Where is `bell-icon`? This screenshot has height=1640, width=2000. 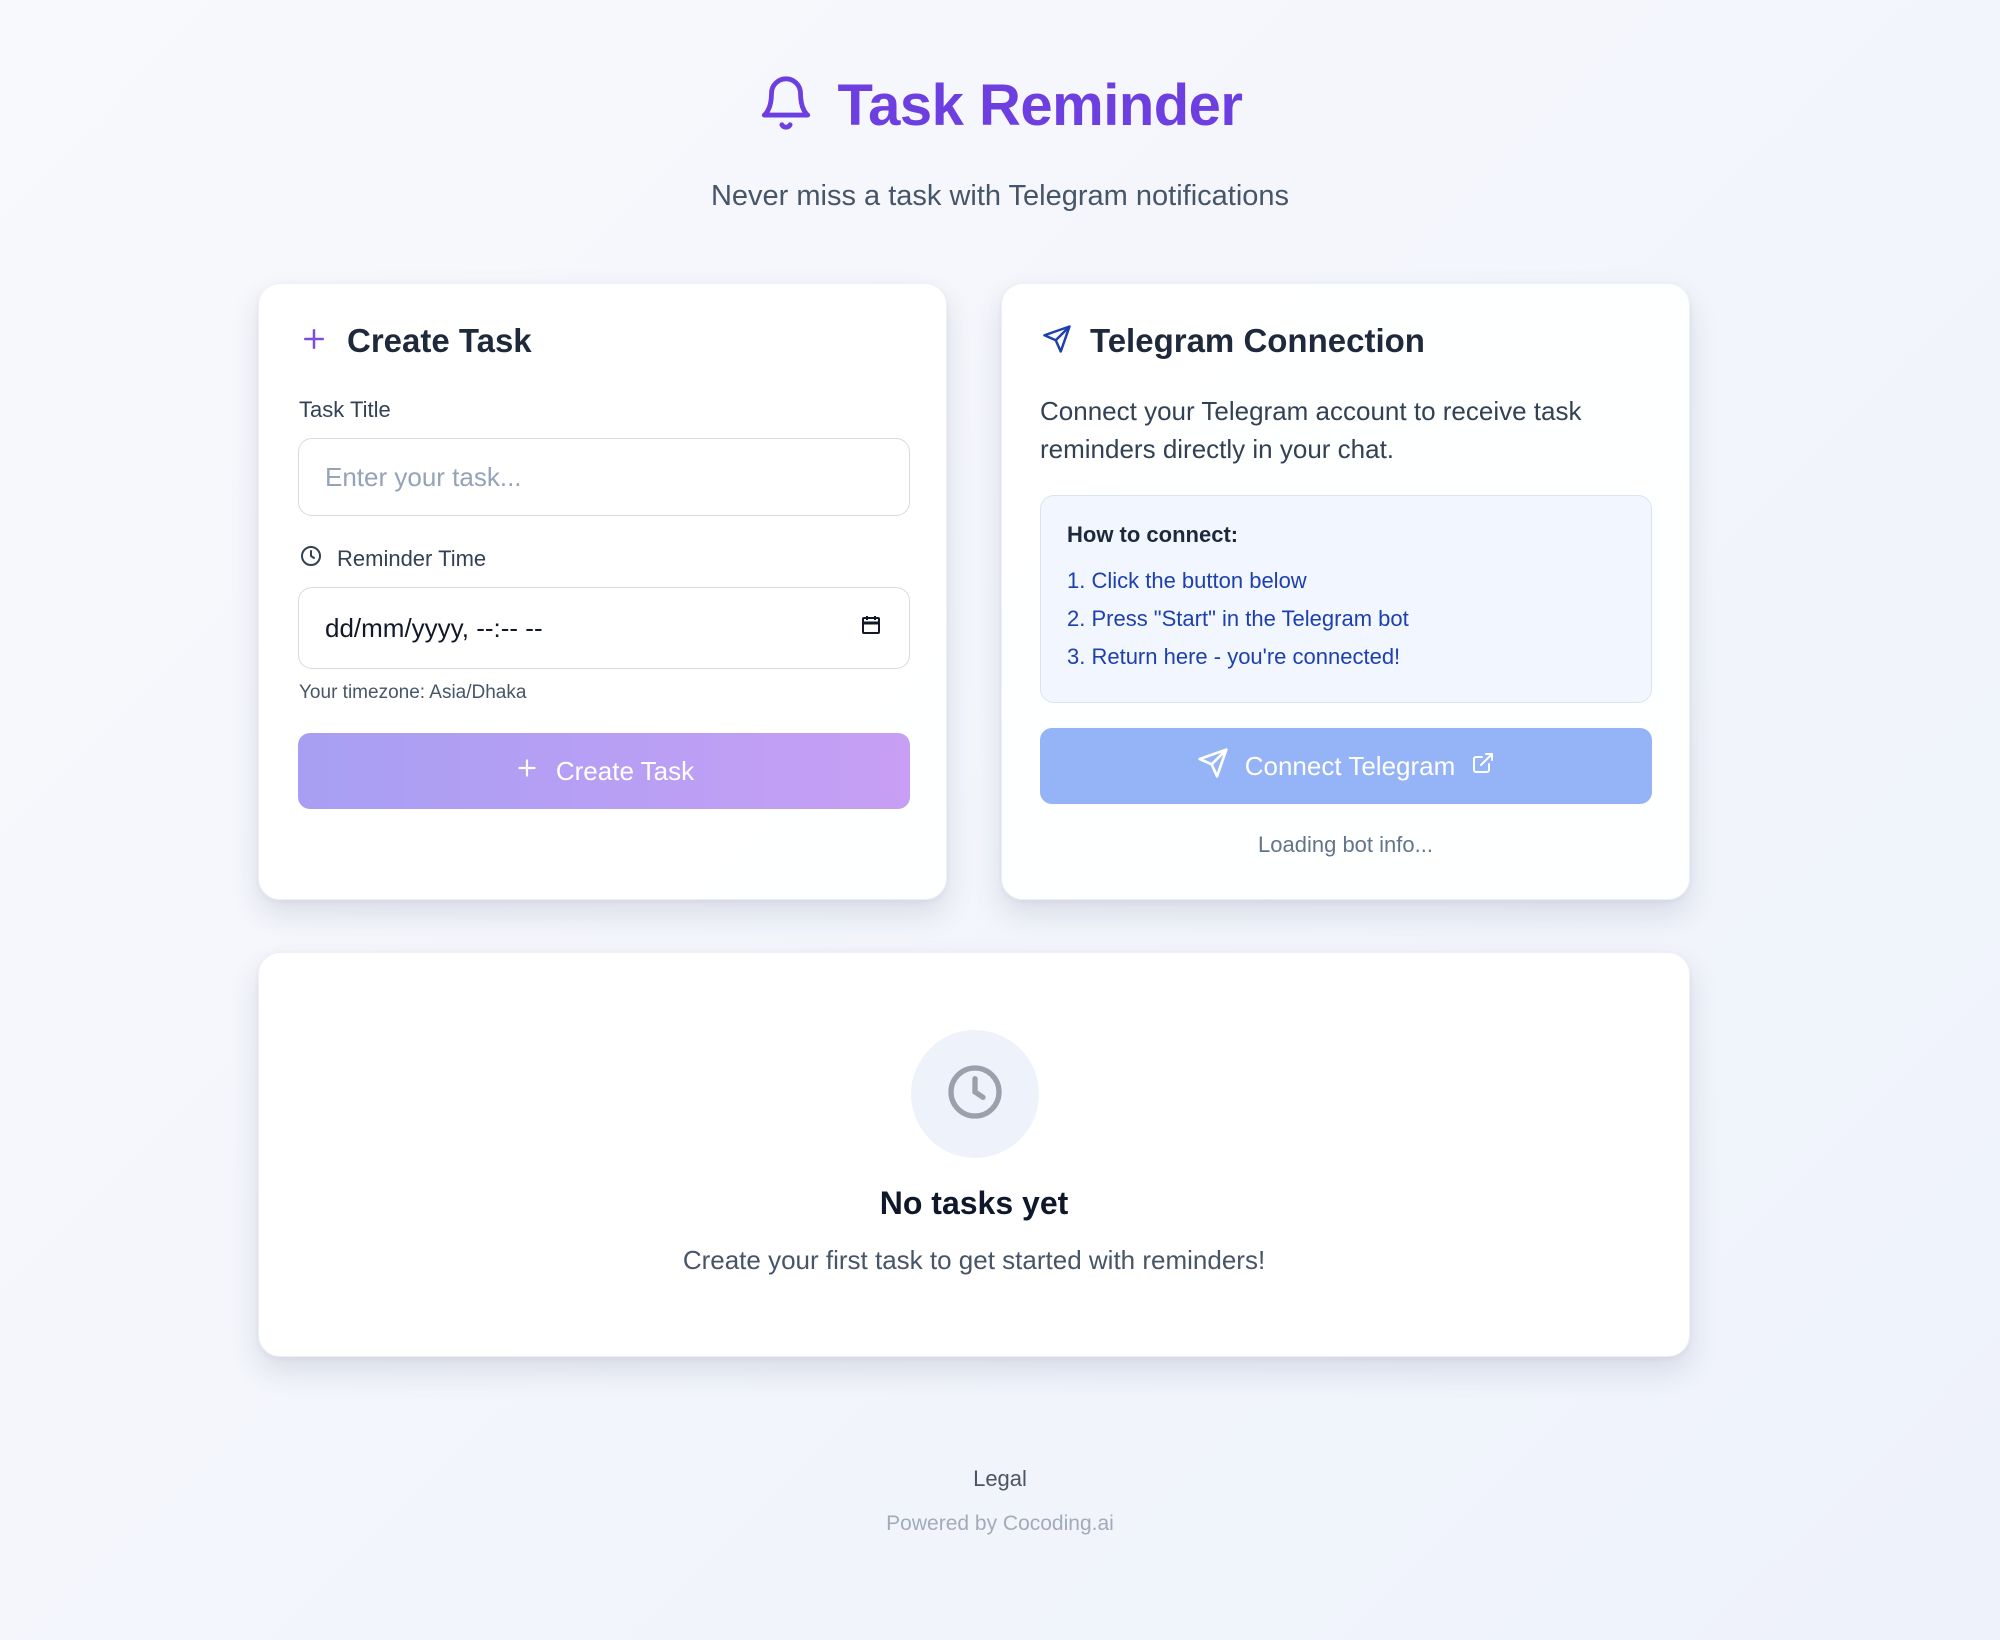 bell-icon is located at coordinates (786, 105).